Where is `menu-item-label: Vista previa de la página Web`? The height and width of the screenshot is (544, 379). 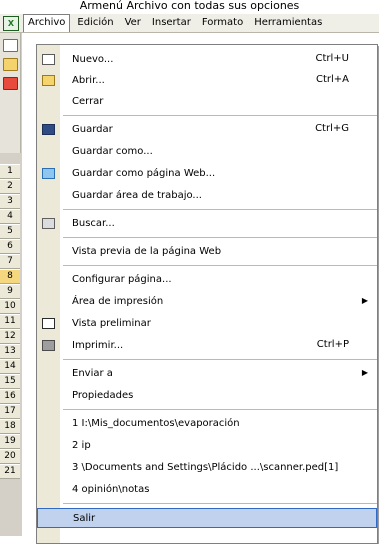
menu-item-label: Vista previa de la página Web is located at coordinates (147, 251).